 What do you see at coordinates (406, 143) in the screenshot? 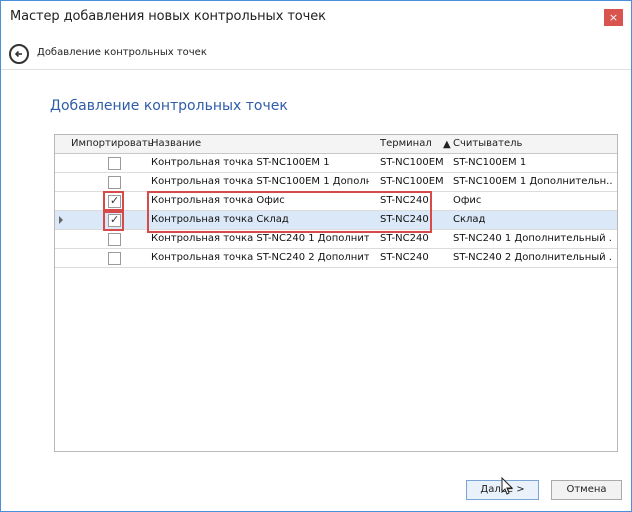
I see `col-terminal-header: Терминал` at bounding box center [406, 143].